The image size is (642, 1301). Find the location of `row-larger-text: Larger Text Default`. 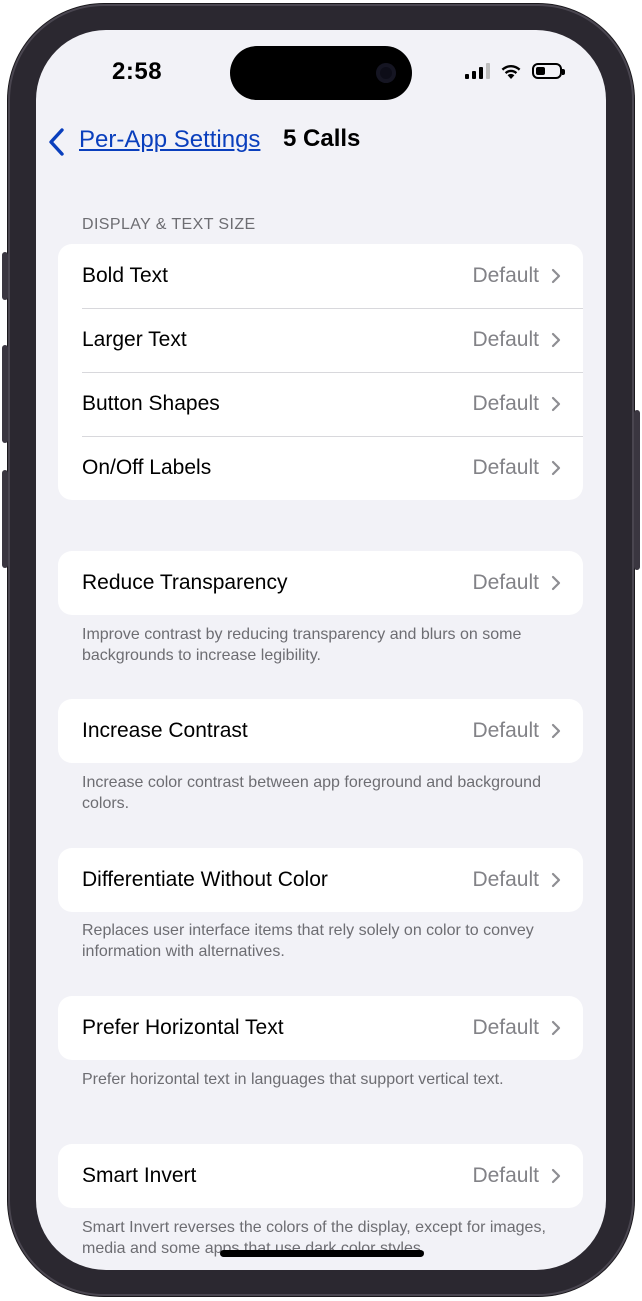

row-larger-text: Larger Text Default is located at coordinates (320, 340).